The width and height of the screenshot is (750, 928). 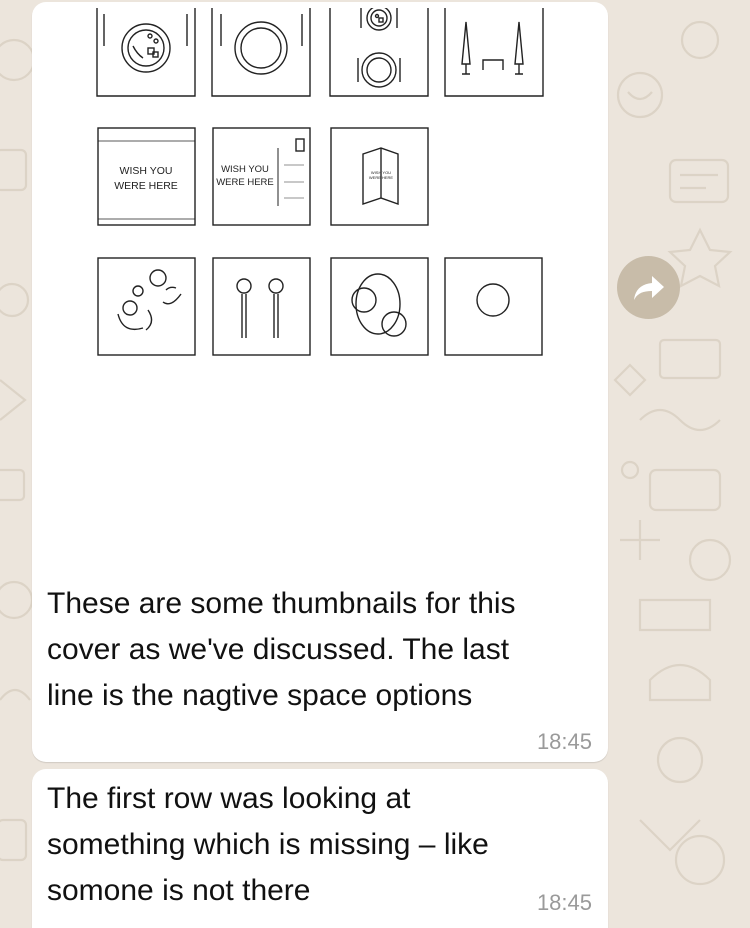 What do you see at coordinates (379, 306) in the screenshot?
I see `thumb-negative-space-overlapping-circles` at bounding box center [379, 306].